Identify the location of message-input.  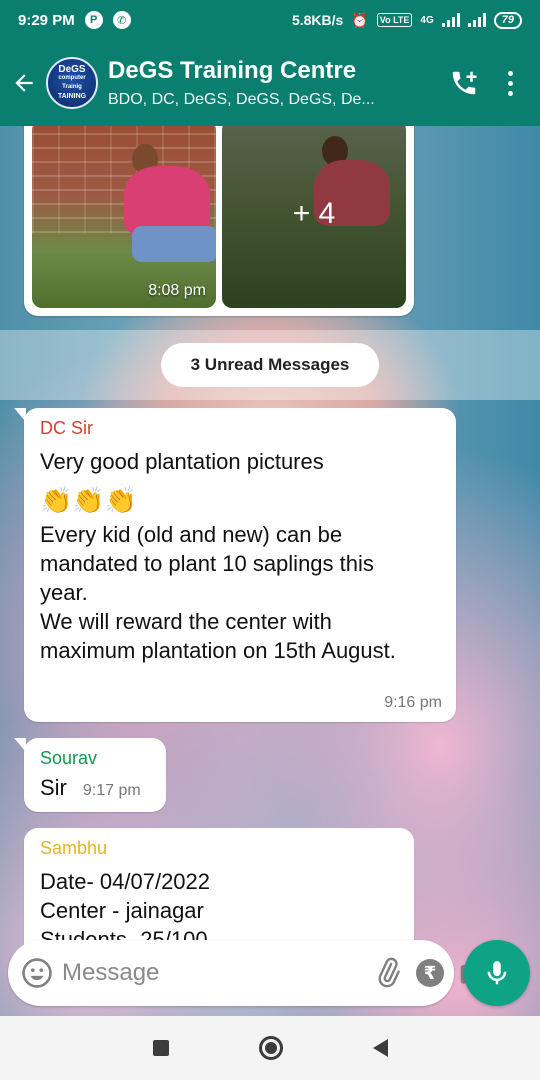
(217, 973).